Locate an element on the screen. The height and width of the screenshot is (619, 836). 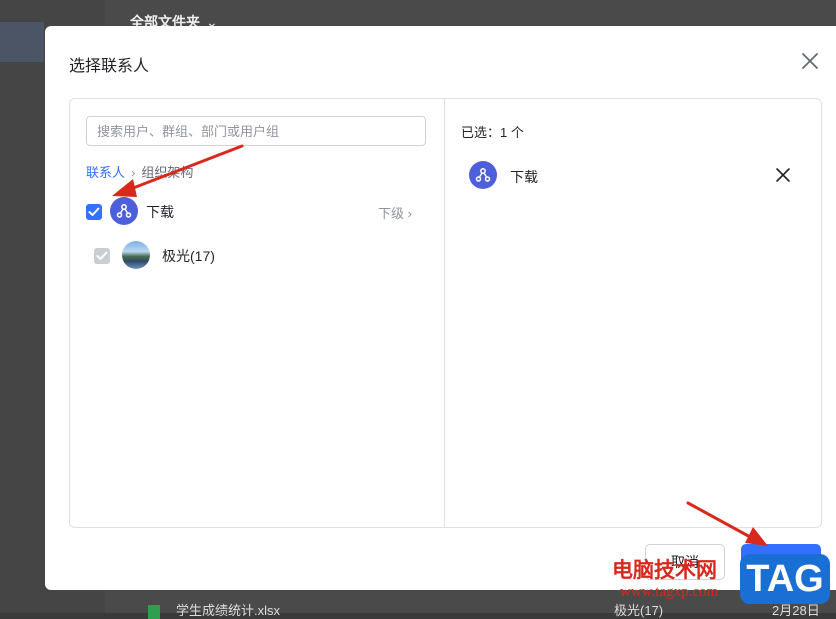
sub-level-link: 下级 › is located at coordinates (395, 212).